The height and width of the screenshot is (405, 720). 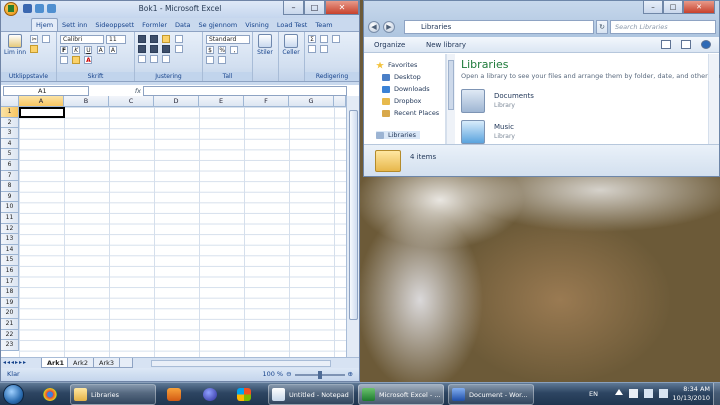 What do you see at coordinates (593, 394) in the screenshot?
I see `language-indicator: EN` at bounding box center [593, 394].